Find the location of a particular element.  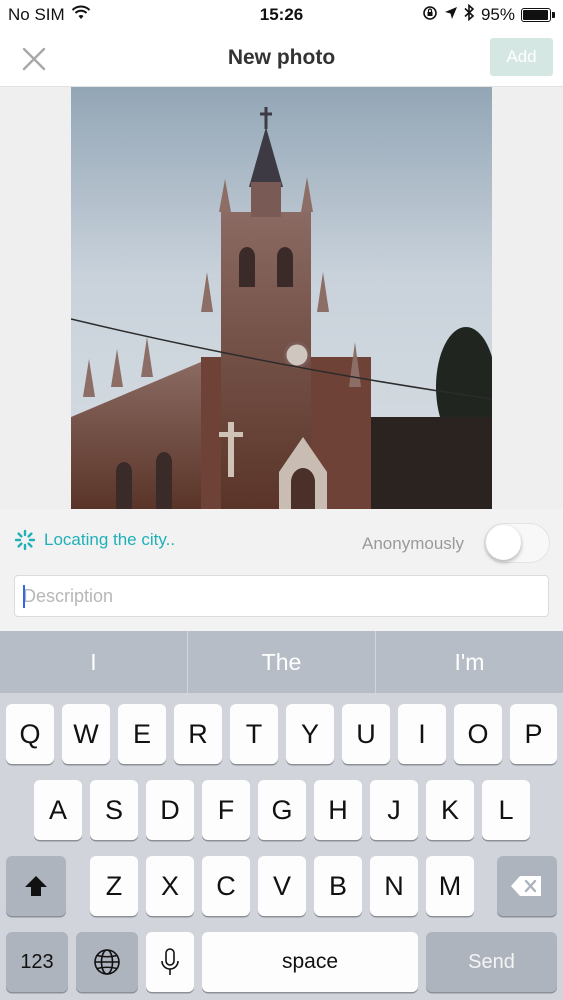

microphone-icon is located at coordinates (170, 961).